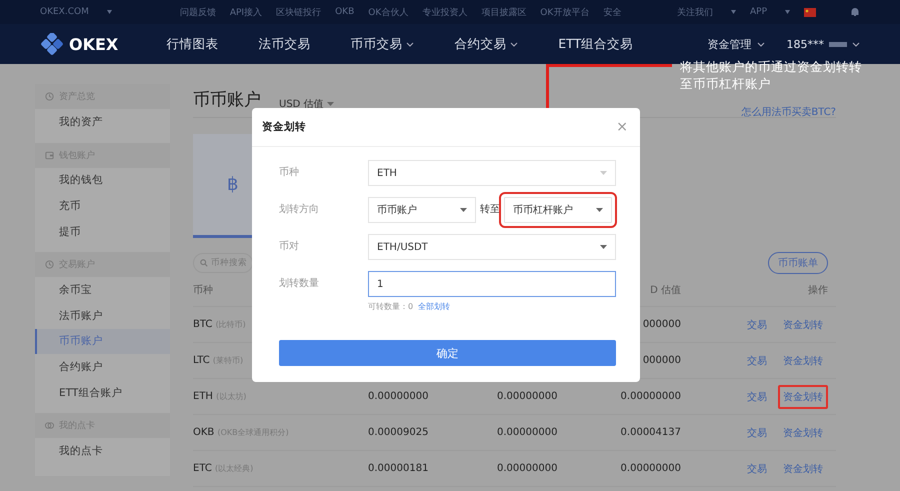 The image size is (900, 491). What do you see at coordinates (565, 12) in the screenshot?
I see `top-link: OK开放平台` at bounding box center [565, 12].